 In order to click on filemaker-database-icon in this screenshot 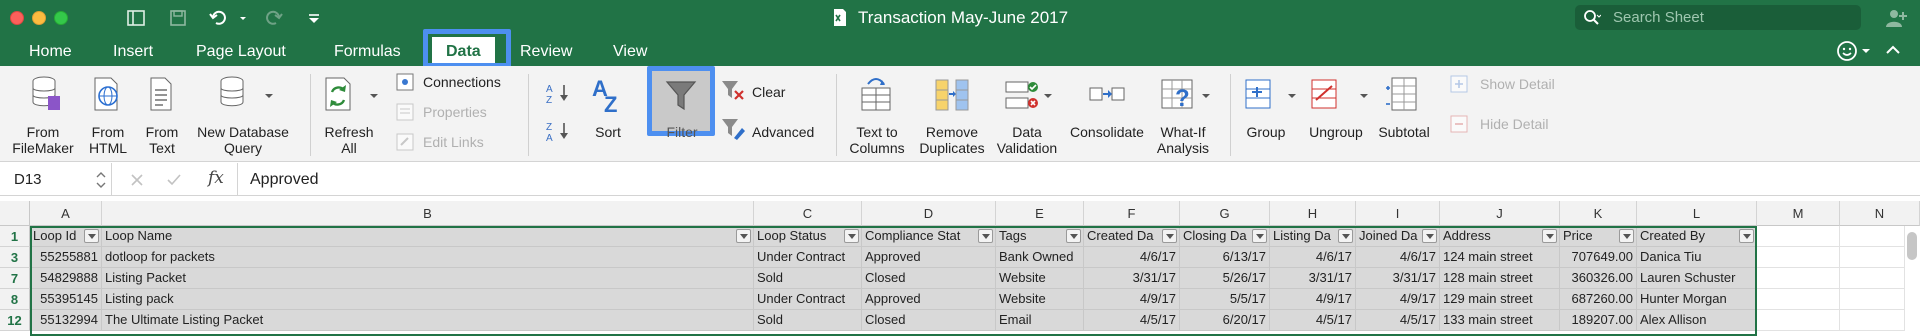, I will do `click(46, 94)`.